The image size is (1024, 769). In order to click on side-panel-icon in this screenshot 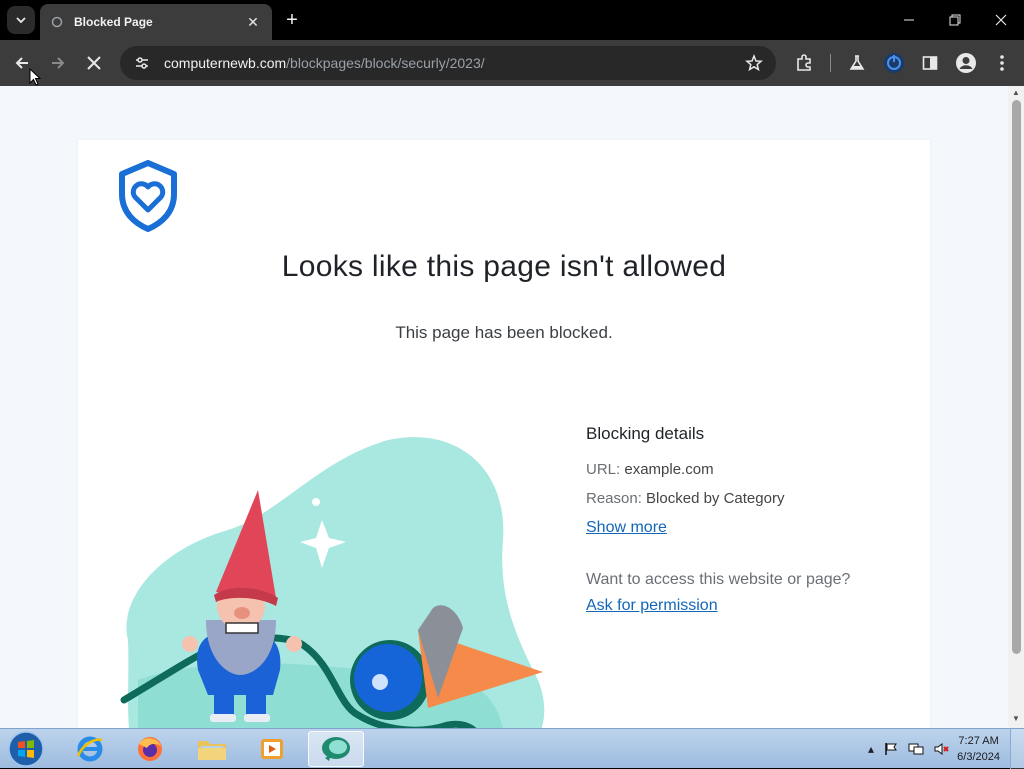, I will do `click(930, 63)`.